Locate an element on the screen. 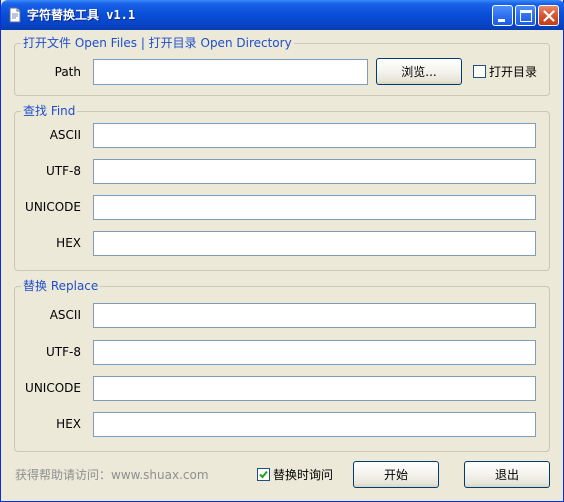 The width and height of the screenshot is (564, 502). close-button is located at coordinates (548, 15).